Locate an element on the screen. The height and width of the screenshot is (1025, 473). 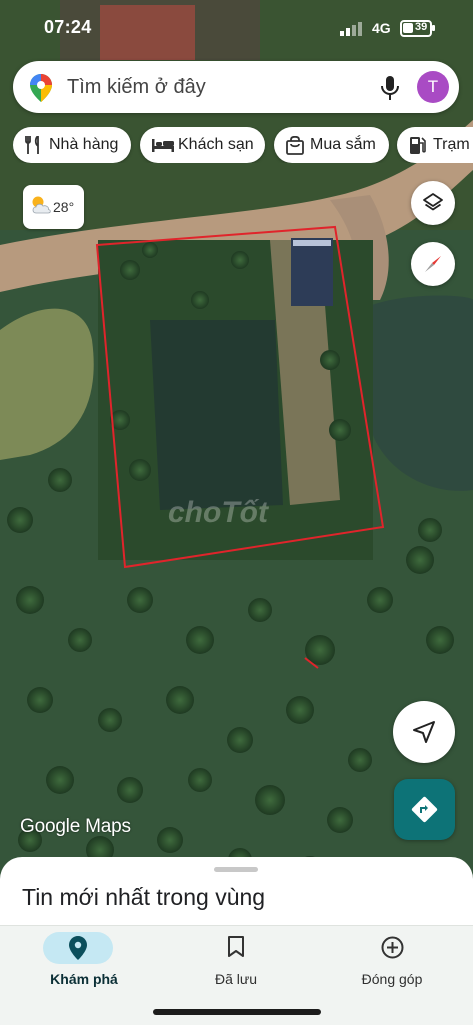
navigation-arrow-icon is located at coordinates (424, 732).